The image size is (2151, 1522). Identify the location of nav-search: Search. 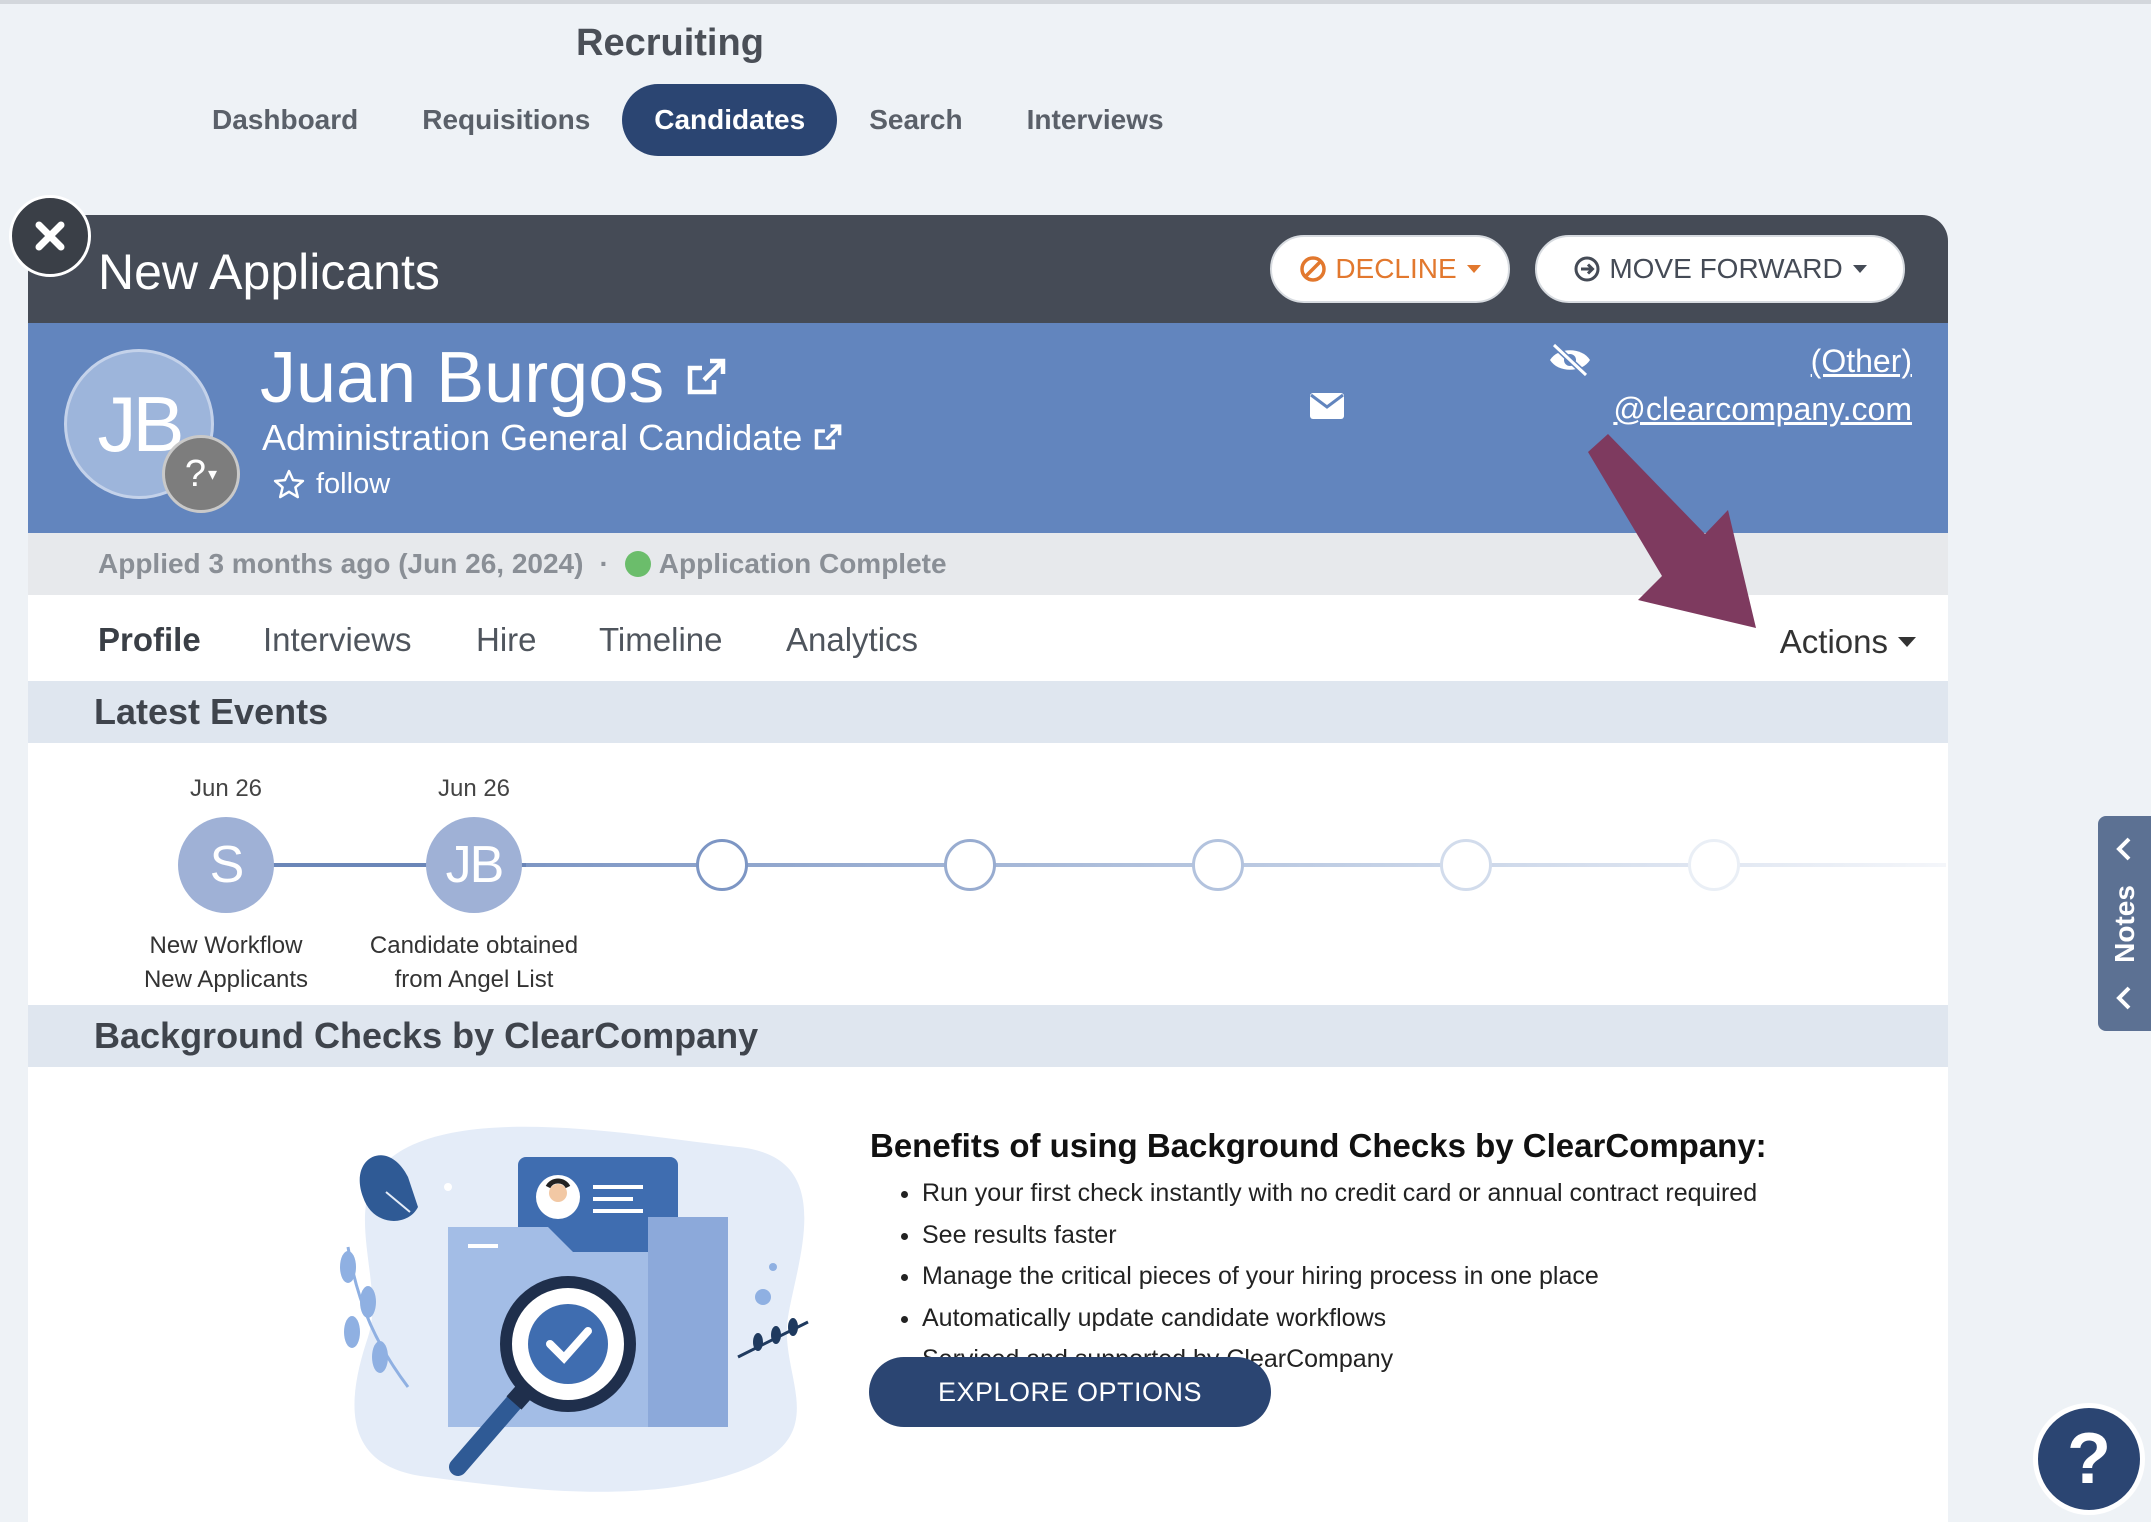
(915, 120).